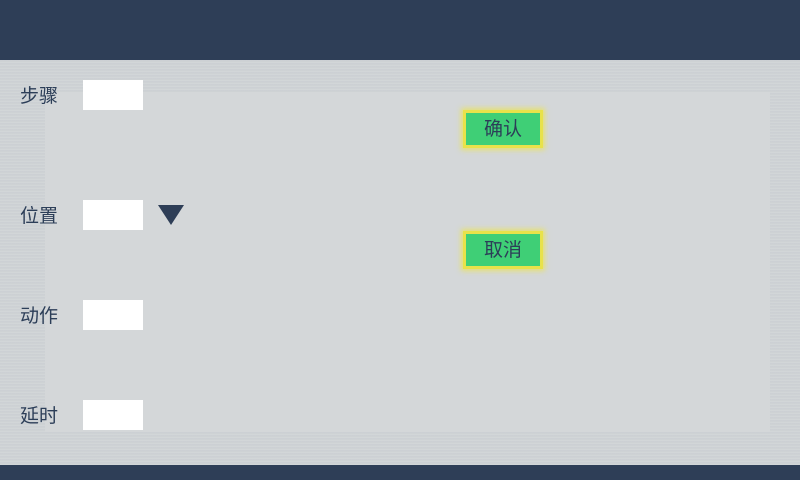 Image resolution: width=800 pixels, height=480 pixels. I want to click on step-label: 步骤, so click(39, 96).